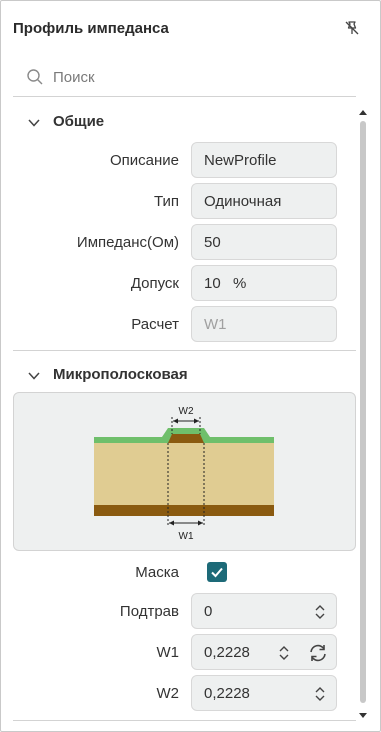  Describe the element at coordinates (352, 28) in the screenshot. I see `pin-off-icon` at that location.